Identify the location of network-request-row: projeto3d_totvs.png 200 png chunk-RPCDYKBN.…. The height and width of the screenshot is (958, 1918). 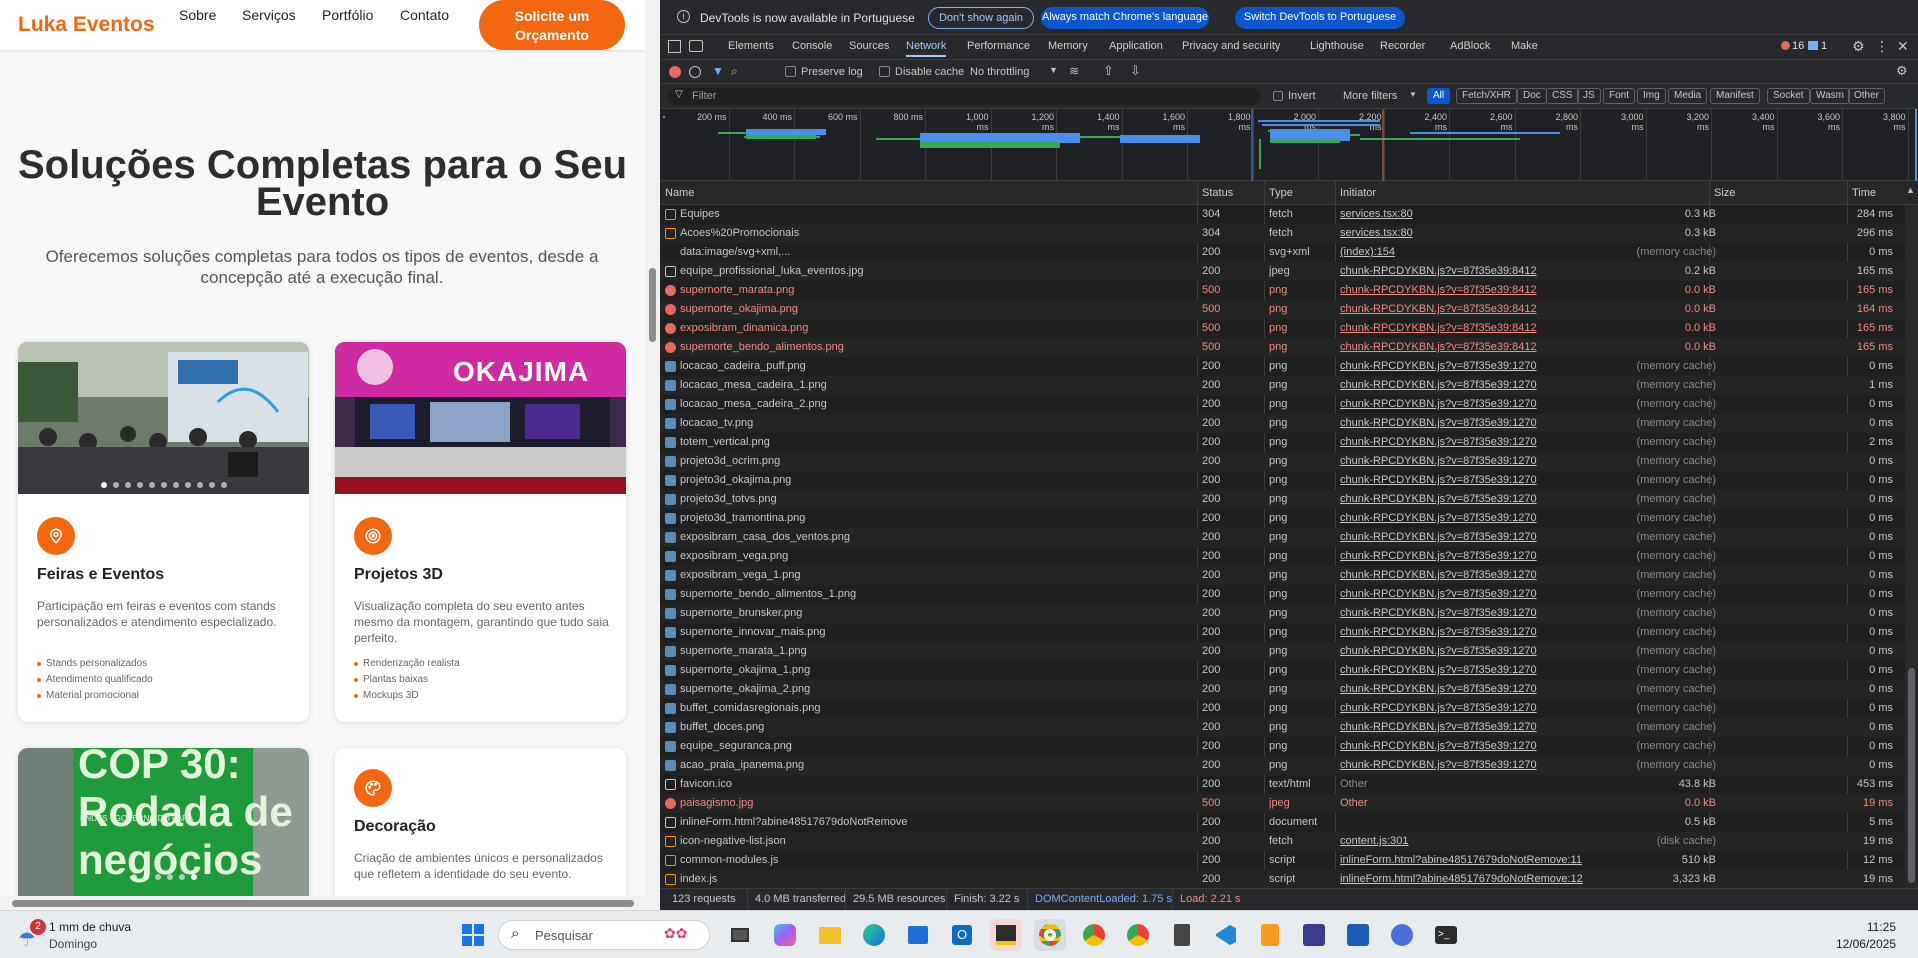
(1282, 499).